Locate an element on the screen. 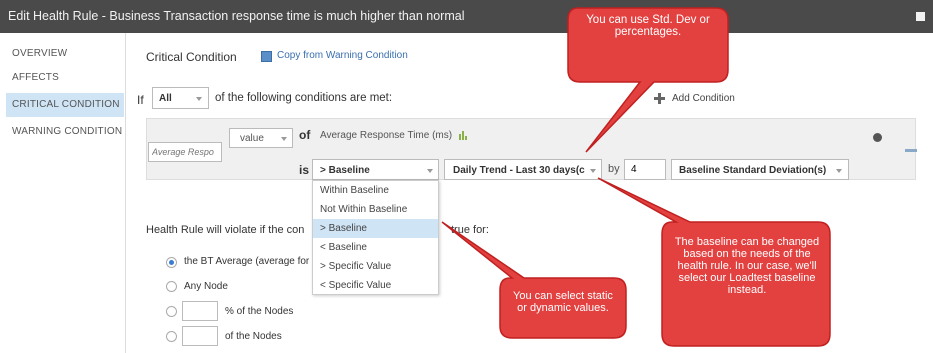 This screenshot has height=353, width=933. count-nodes-input is located at coordinates (200, 336).